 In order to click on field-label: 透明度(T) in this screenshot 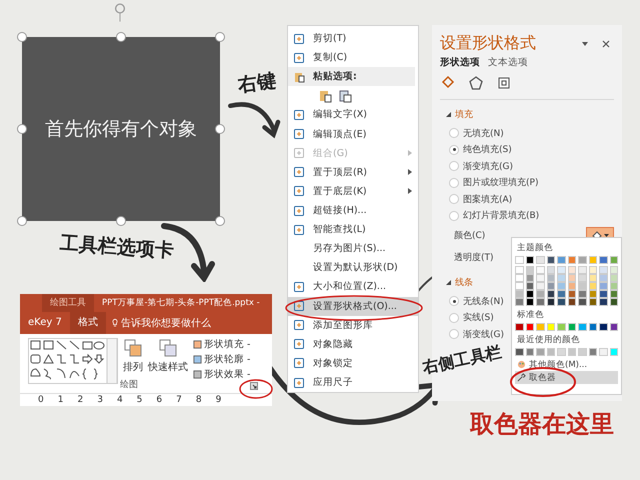, I will do `click(474, 258)`.